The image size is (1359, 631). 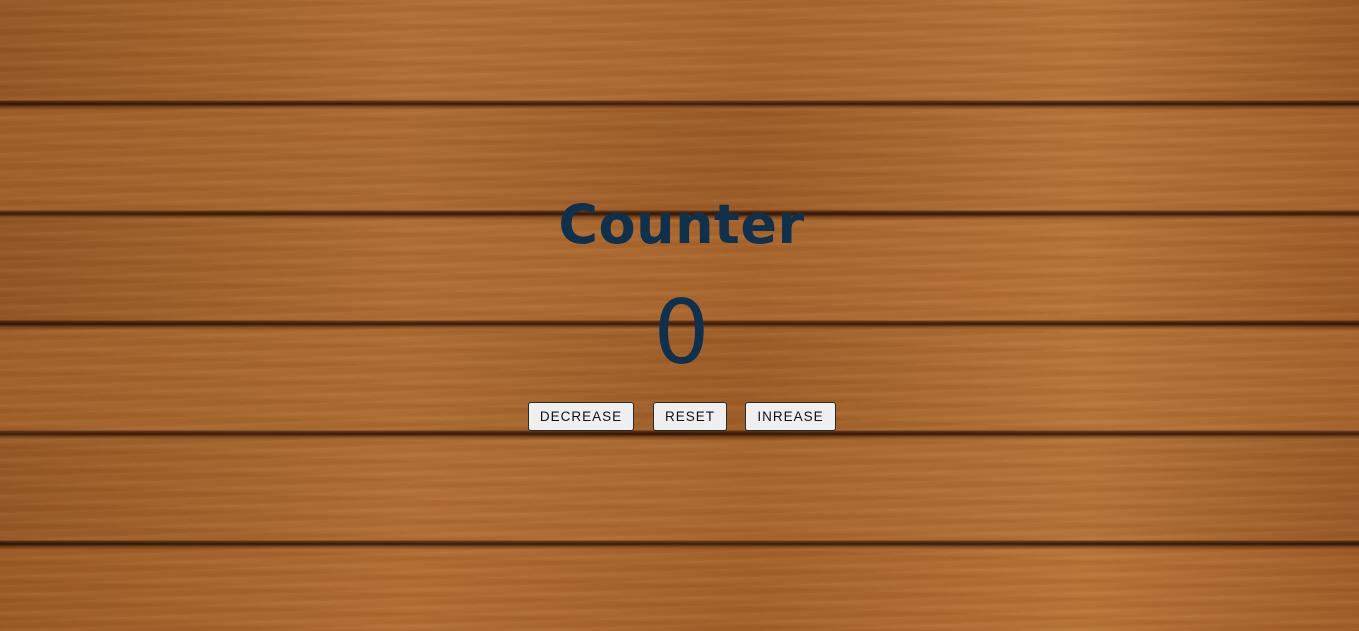 I want to click on counter-title: Counter, so click(x=681, y=224).